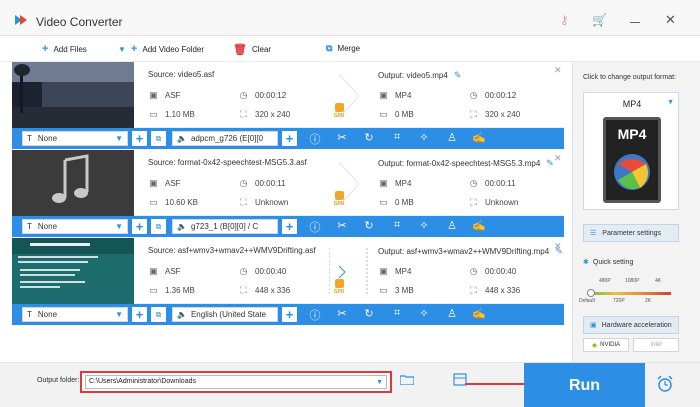  Describe the element at coordinates (172, 290) in the screenshot. I see `source-size: ▭ 1.36 MB` at that location.